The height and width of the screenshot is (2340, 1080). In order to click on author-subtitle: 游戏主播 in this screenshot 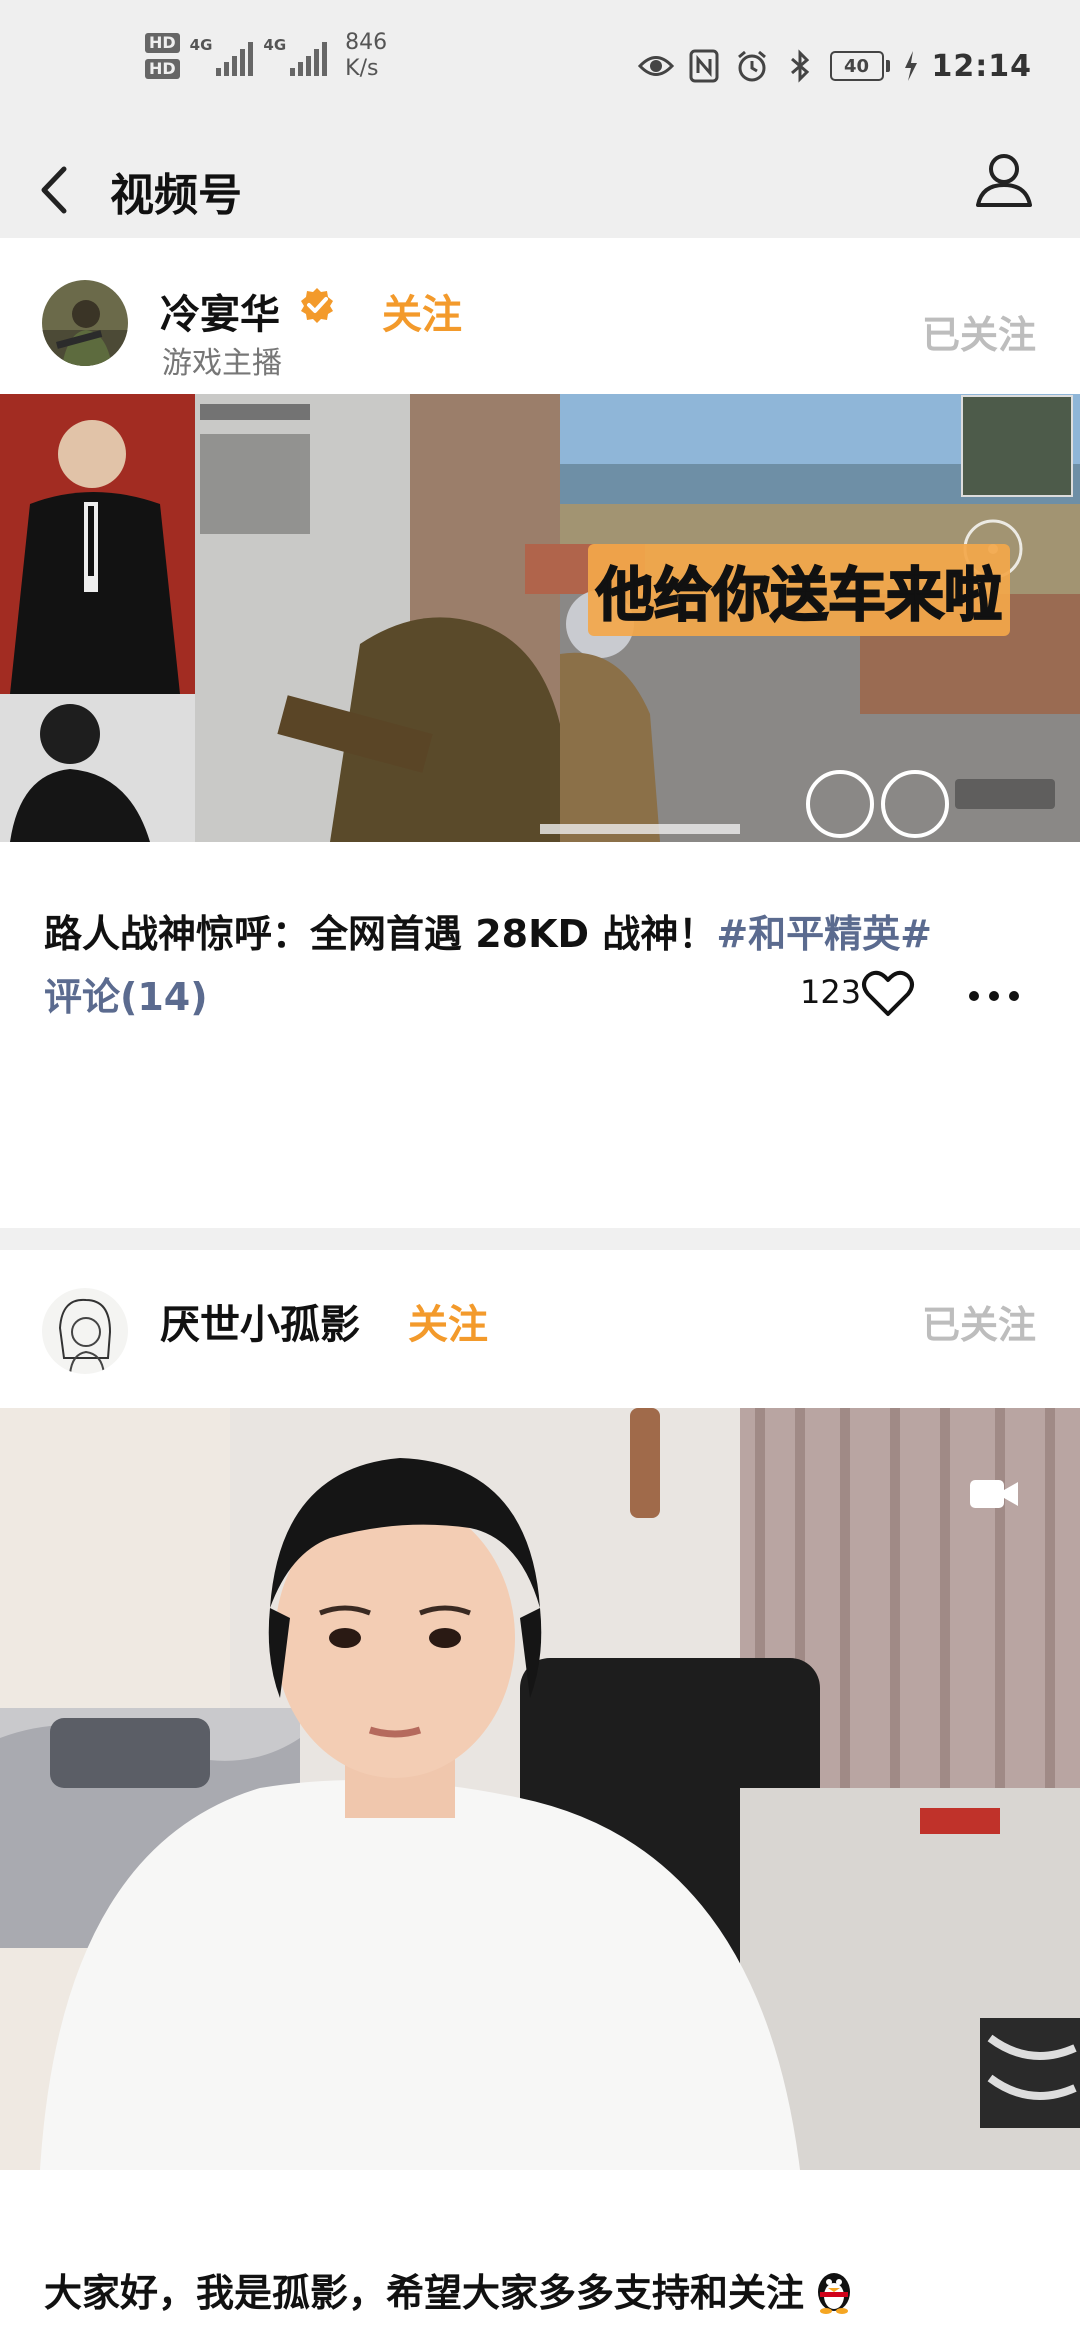, I will do `click(222, 363)`.